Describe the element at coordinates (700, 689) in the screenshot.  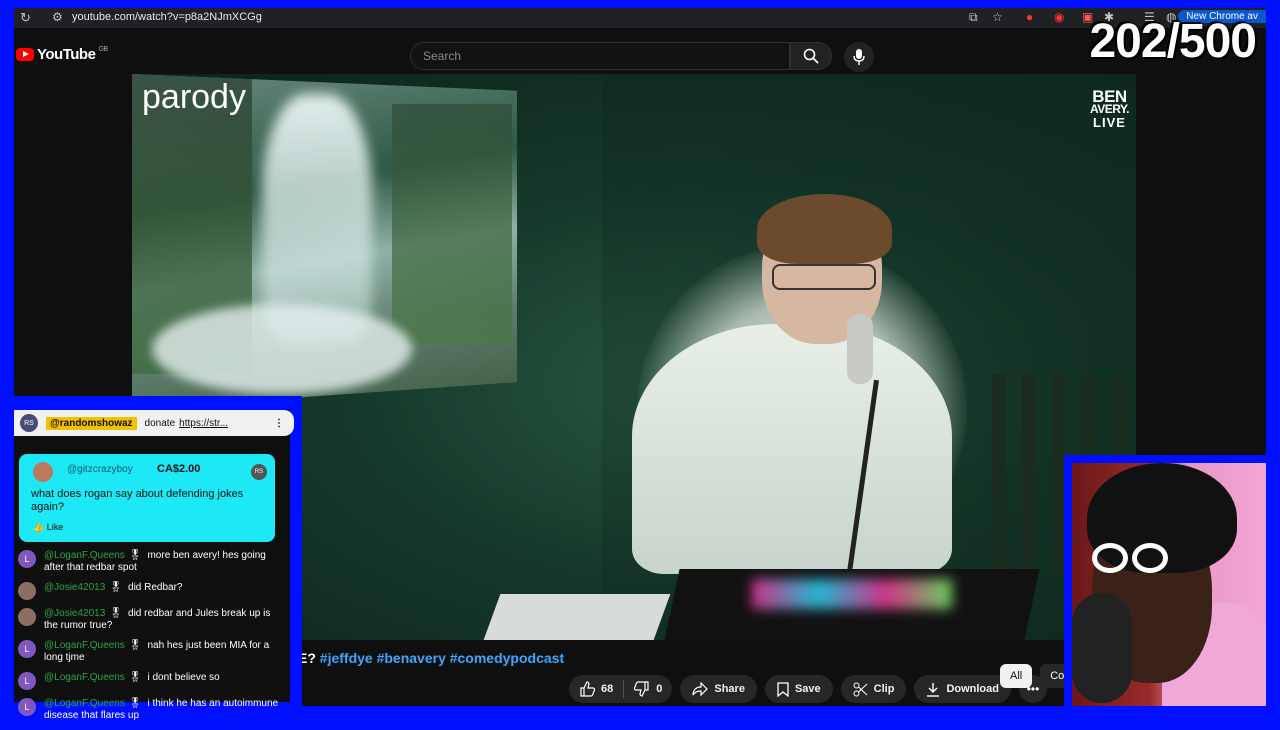
I see `share-icon` at that location.